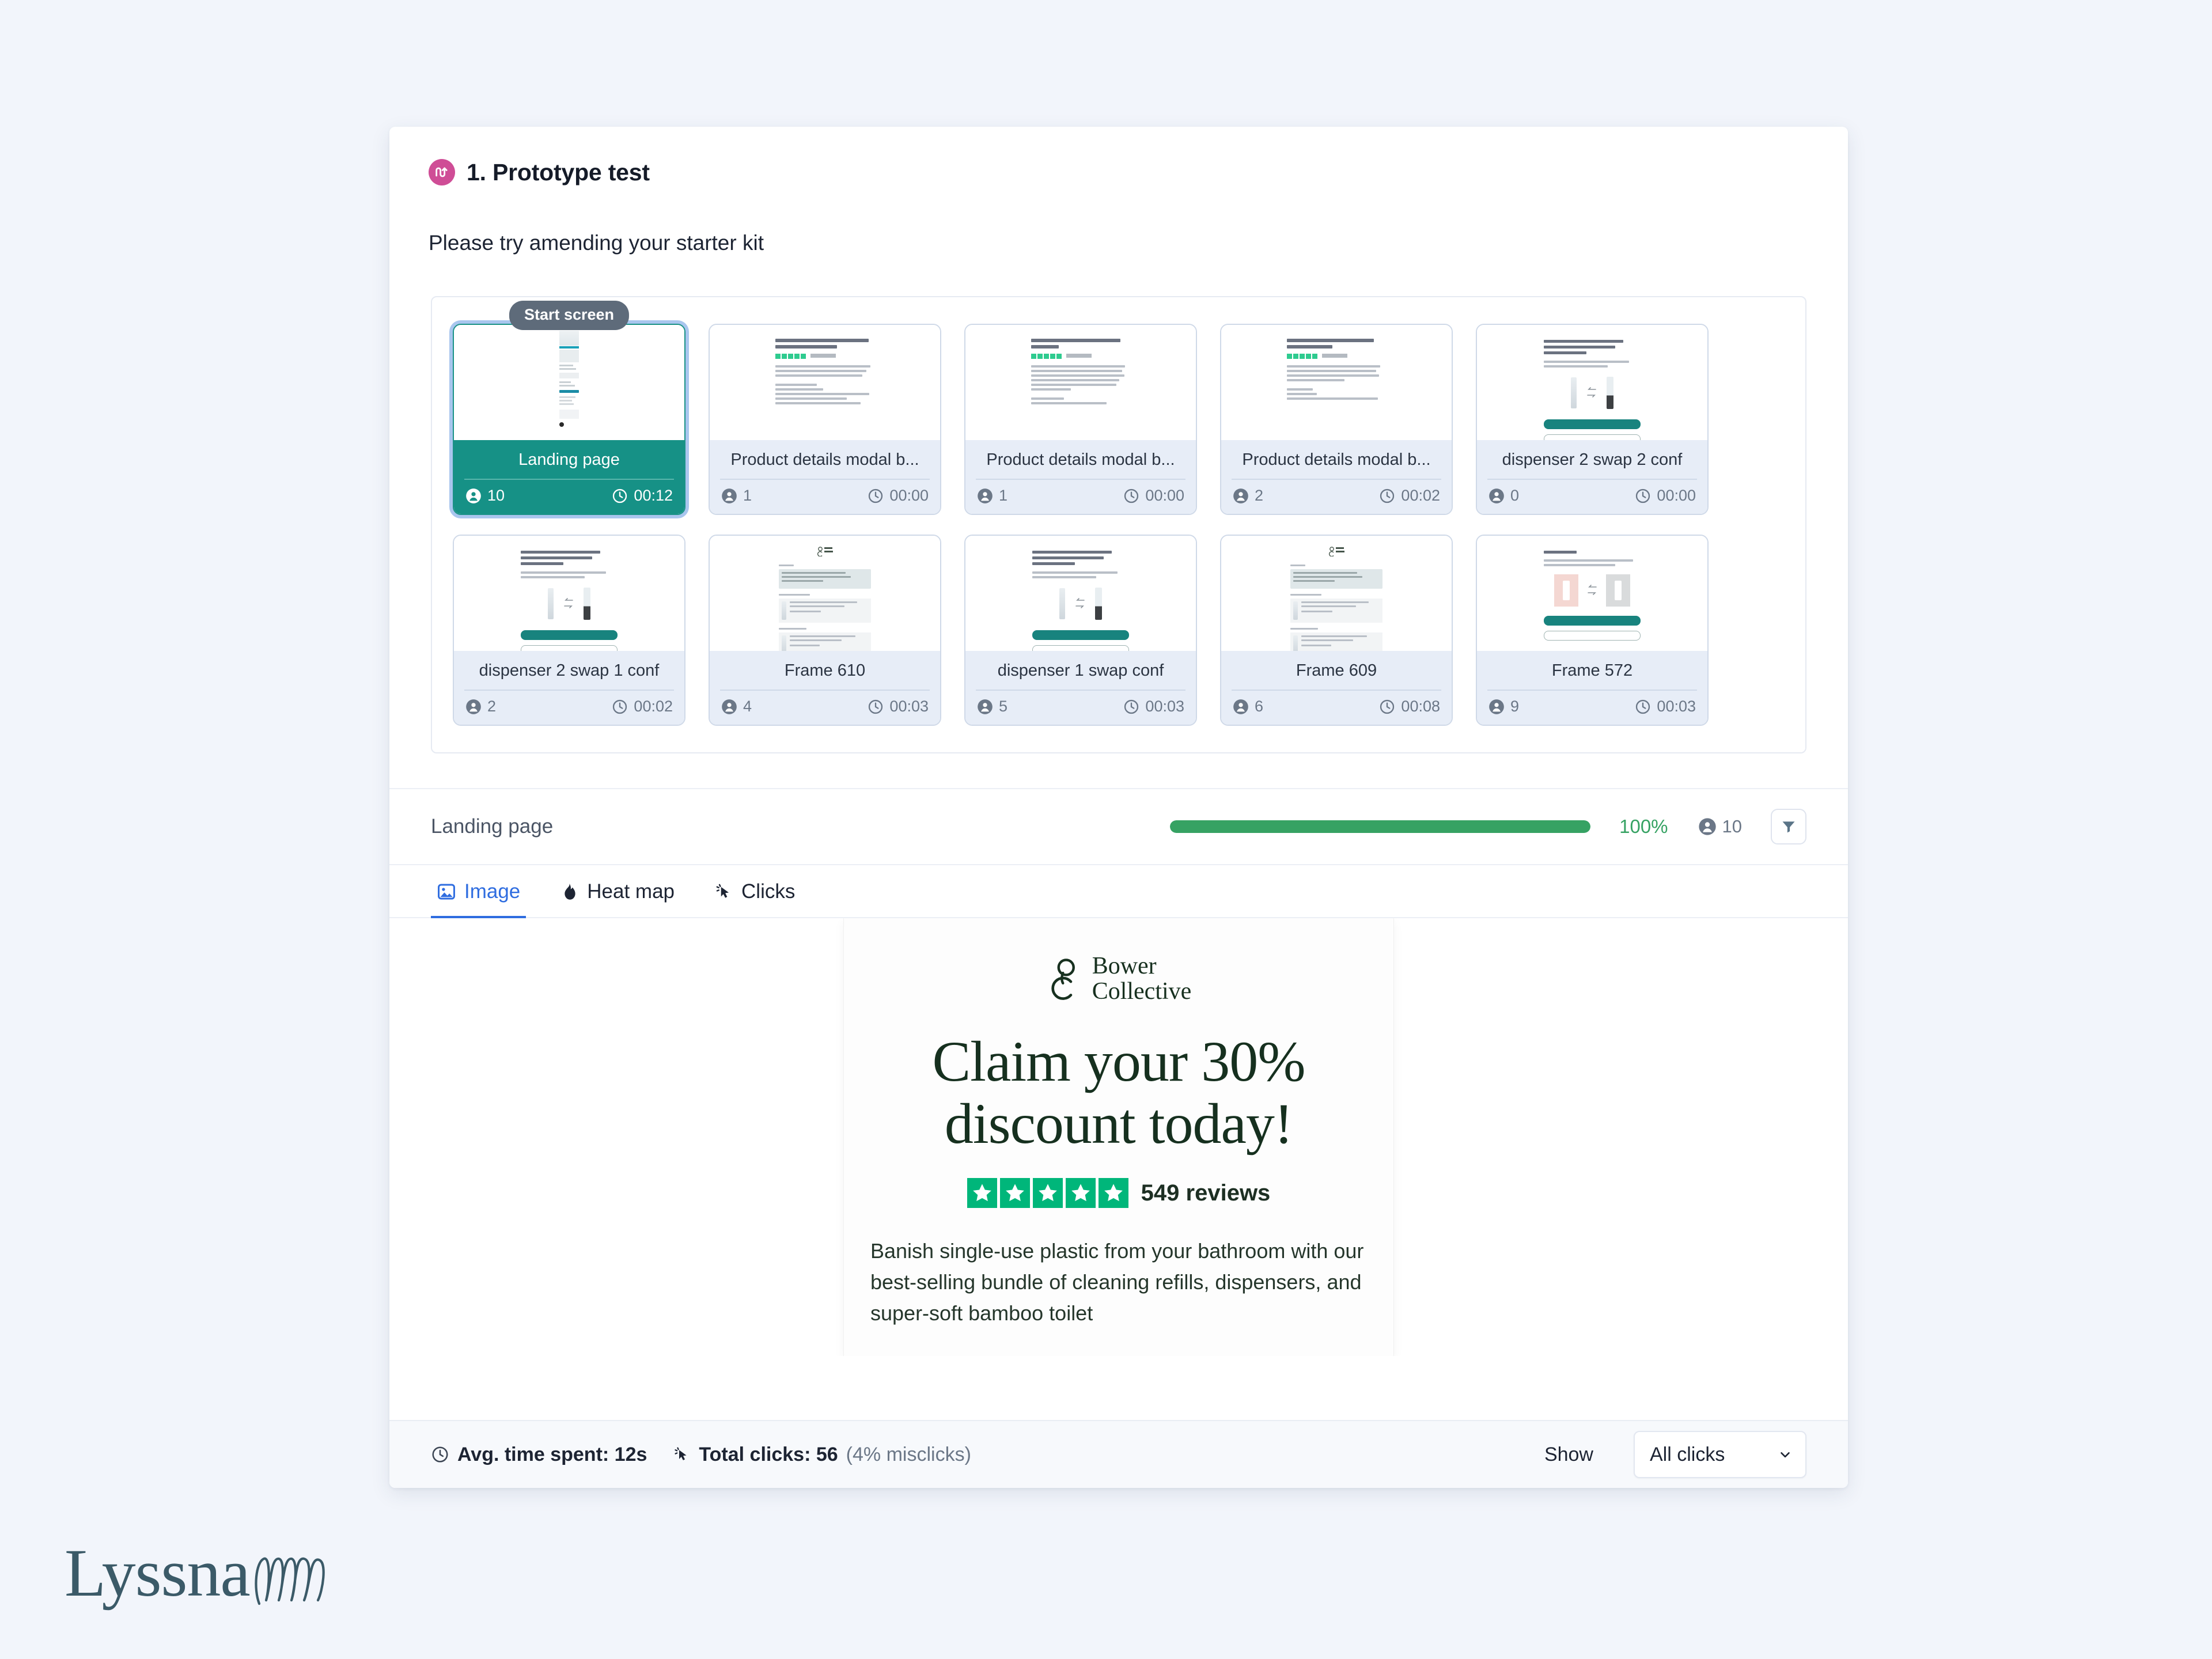  I want to click on screen-name: Frame 609, so click(1336, 670).